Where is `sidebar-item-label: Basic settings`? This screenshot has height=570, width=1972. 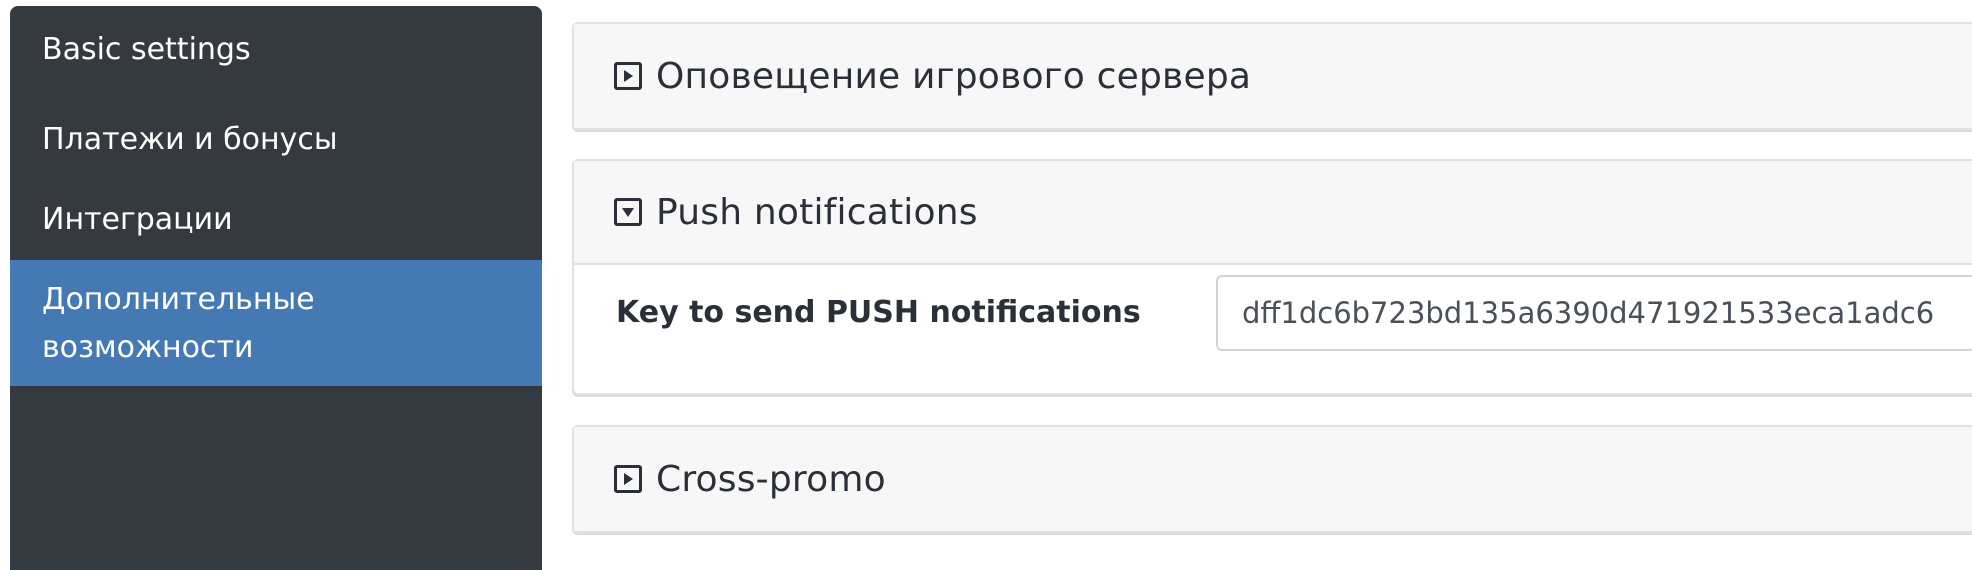
sidebar-item-label: Basic settings is located at coordinates (146, 49).